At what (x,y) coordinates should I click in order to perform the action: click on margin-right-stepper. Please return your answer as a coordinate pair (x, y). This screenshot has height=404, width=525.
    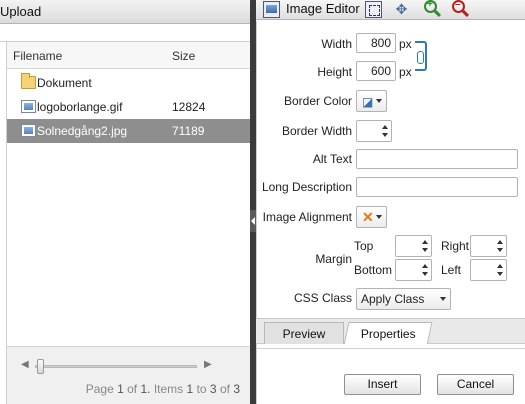
    Looking at the image, I should click on (488, 246).